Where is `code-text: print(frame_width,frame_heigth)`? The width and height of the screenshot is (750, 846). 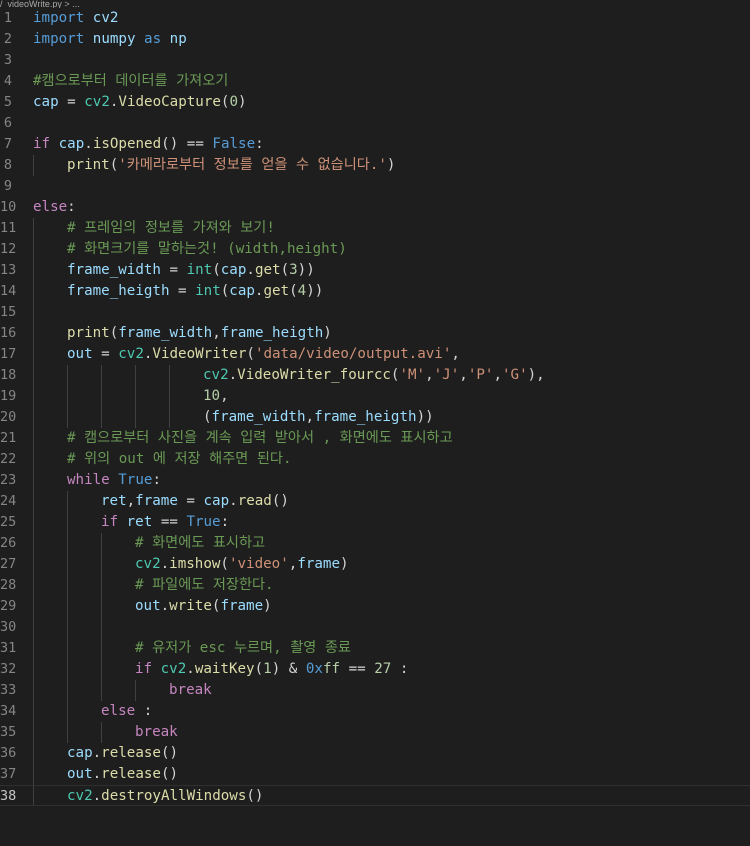
code-text: print(frame_width,frame_heigth) is located at coordinates (199, 333).